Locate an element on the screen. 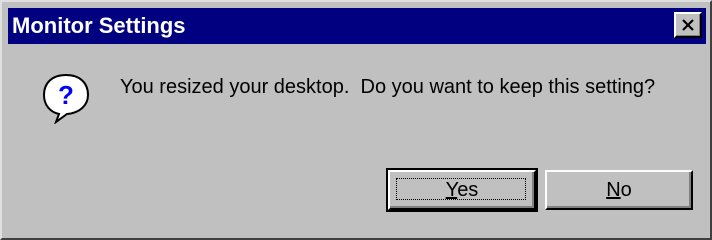  question-icon: ? is located at coordinates (66, 98).